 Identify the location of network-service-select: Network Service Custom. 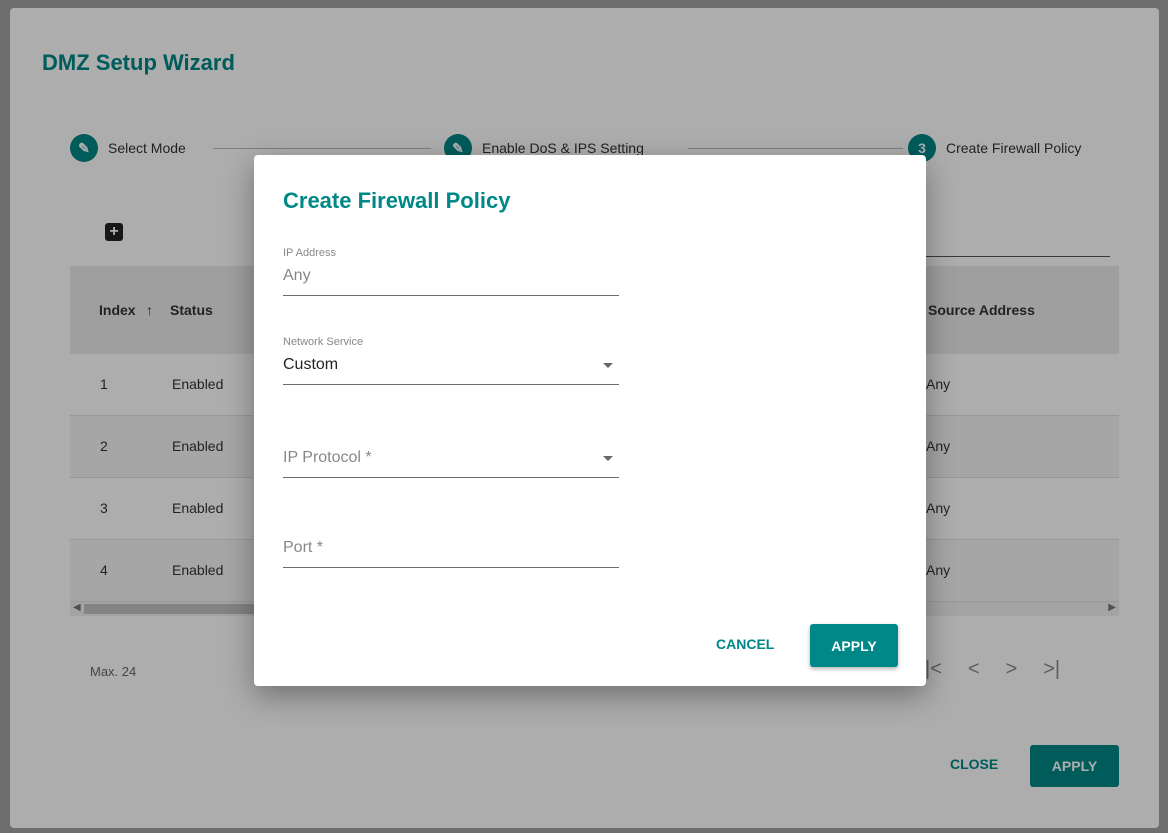
(451, 360).